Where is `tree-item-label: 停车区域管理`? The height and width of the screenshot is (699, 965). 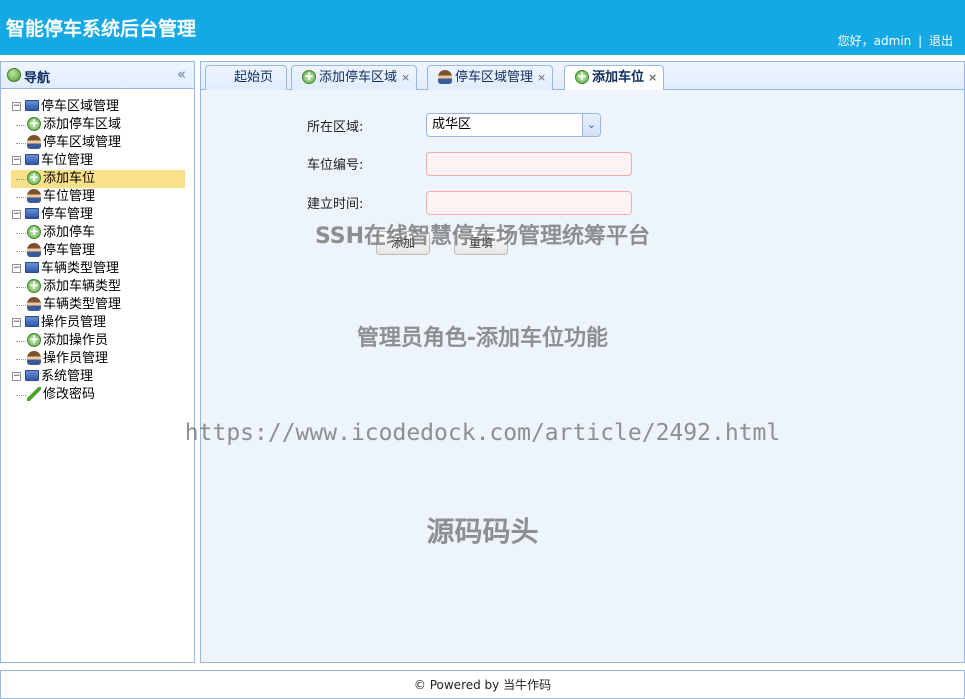 tree-item-label: 停车区域管理 is located at coordinates (82, 142).